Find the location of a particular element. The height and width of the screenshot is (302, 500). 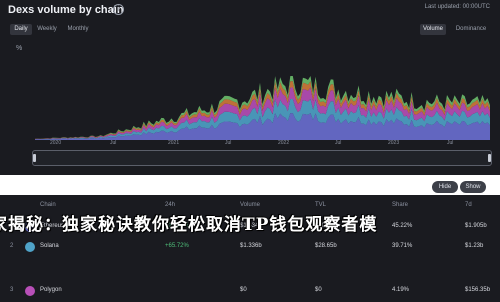

col-share: Share is located at coordinates (400, 205).